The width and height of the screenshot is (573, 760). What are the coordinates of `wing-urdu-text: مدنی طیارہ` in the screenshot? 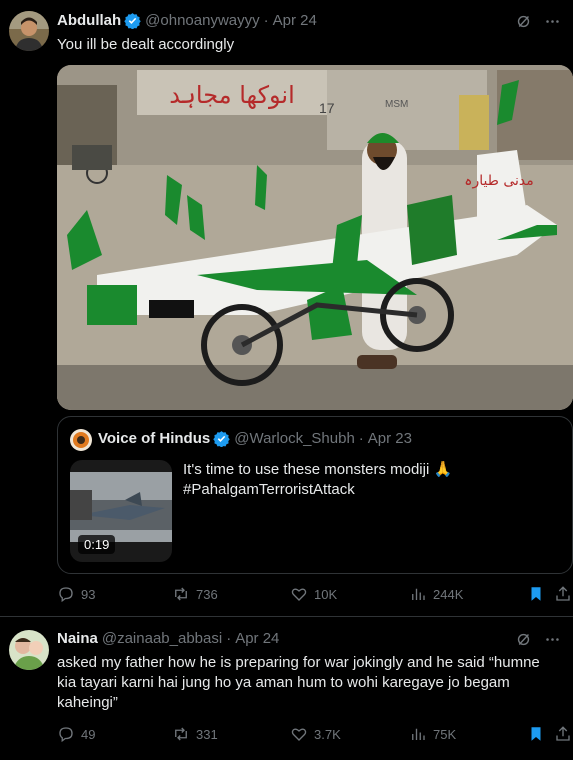 It's located at (498, 181).